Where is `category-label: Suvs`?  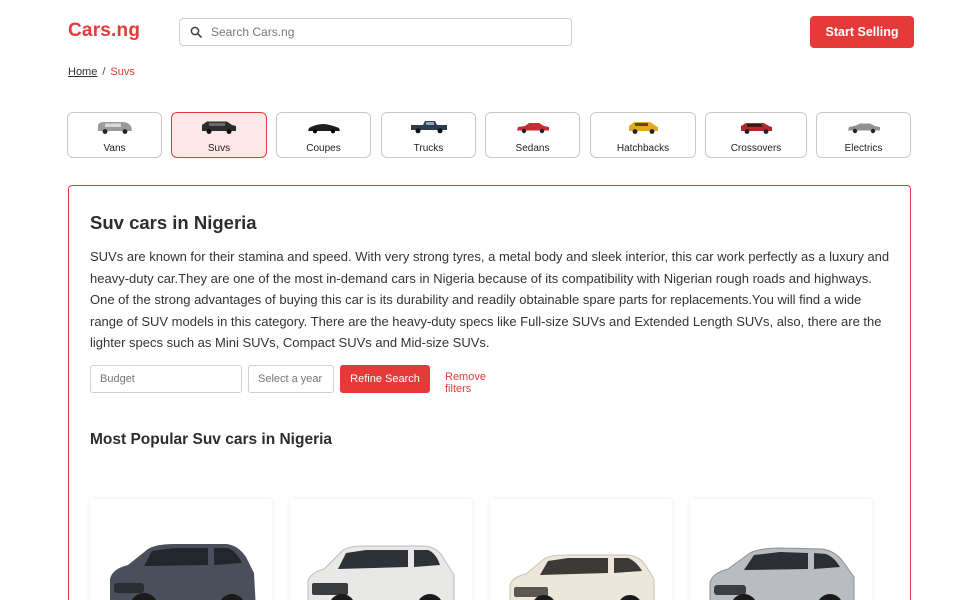
category-label: Suvs is located at coordinates (219, 148).